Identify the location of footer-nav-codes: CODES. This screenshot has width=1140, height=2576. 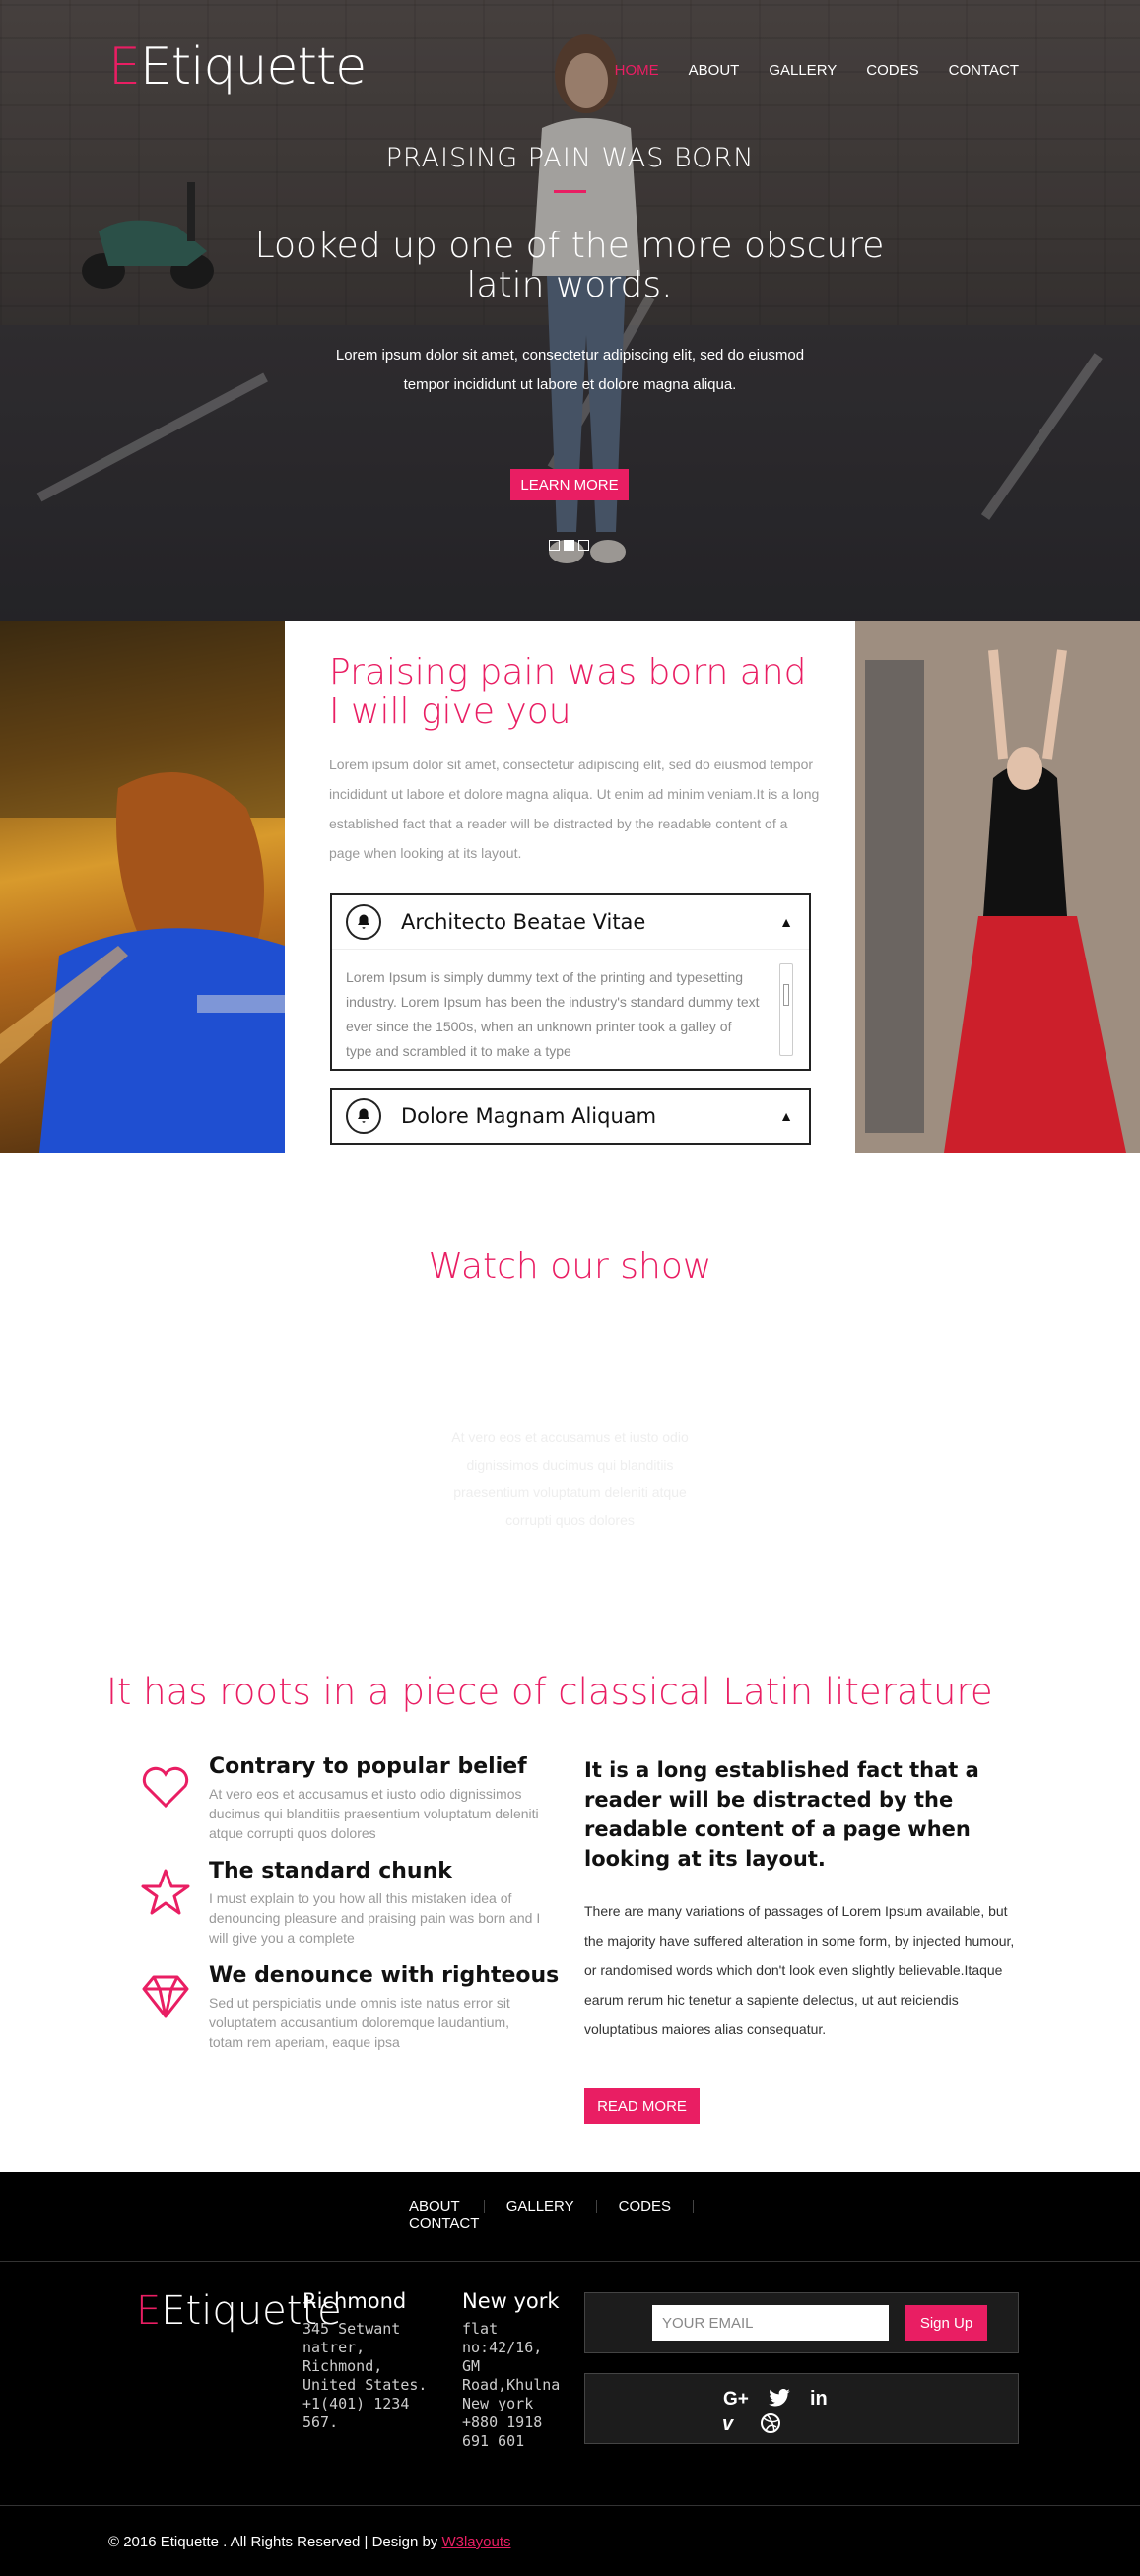
(656, 2206).